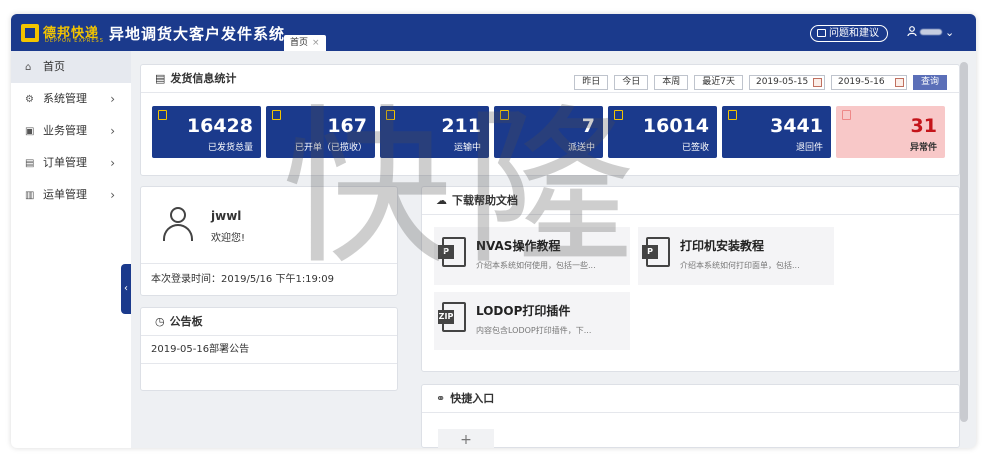 This screenshot has width=989, height=466. What do you see at coordinates (890, 132) in the screenshot?
I see `stat-card-exceptions: 31 异常件` at bounding box center [890, 132].